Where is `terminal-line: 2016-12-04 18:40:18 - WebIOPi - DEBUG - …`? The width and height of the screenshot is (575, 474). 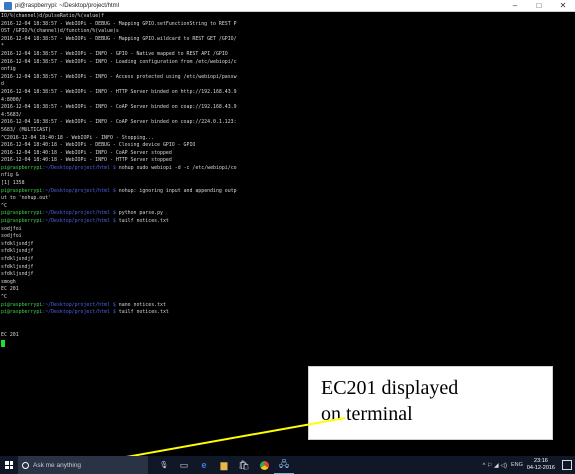
terminal-line: 2016-12-04 18:40:18 - WebIOPi - DEBUG - … is located at coordinates (288, 146).